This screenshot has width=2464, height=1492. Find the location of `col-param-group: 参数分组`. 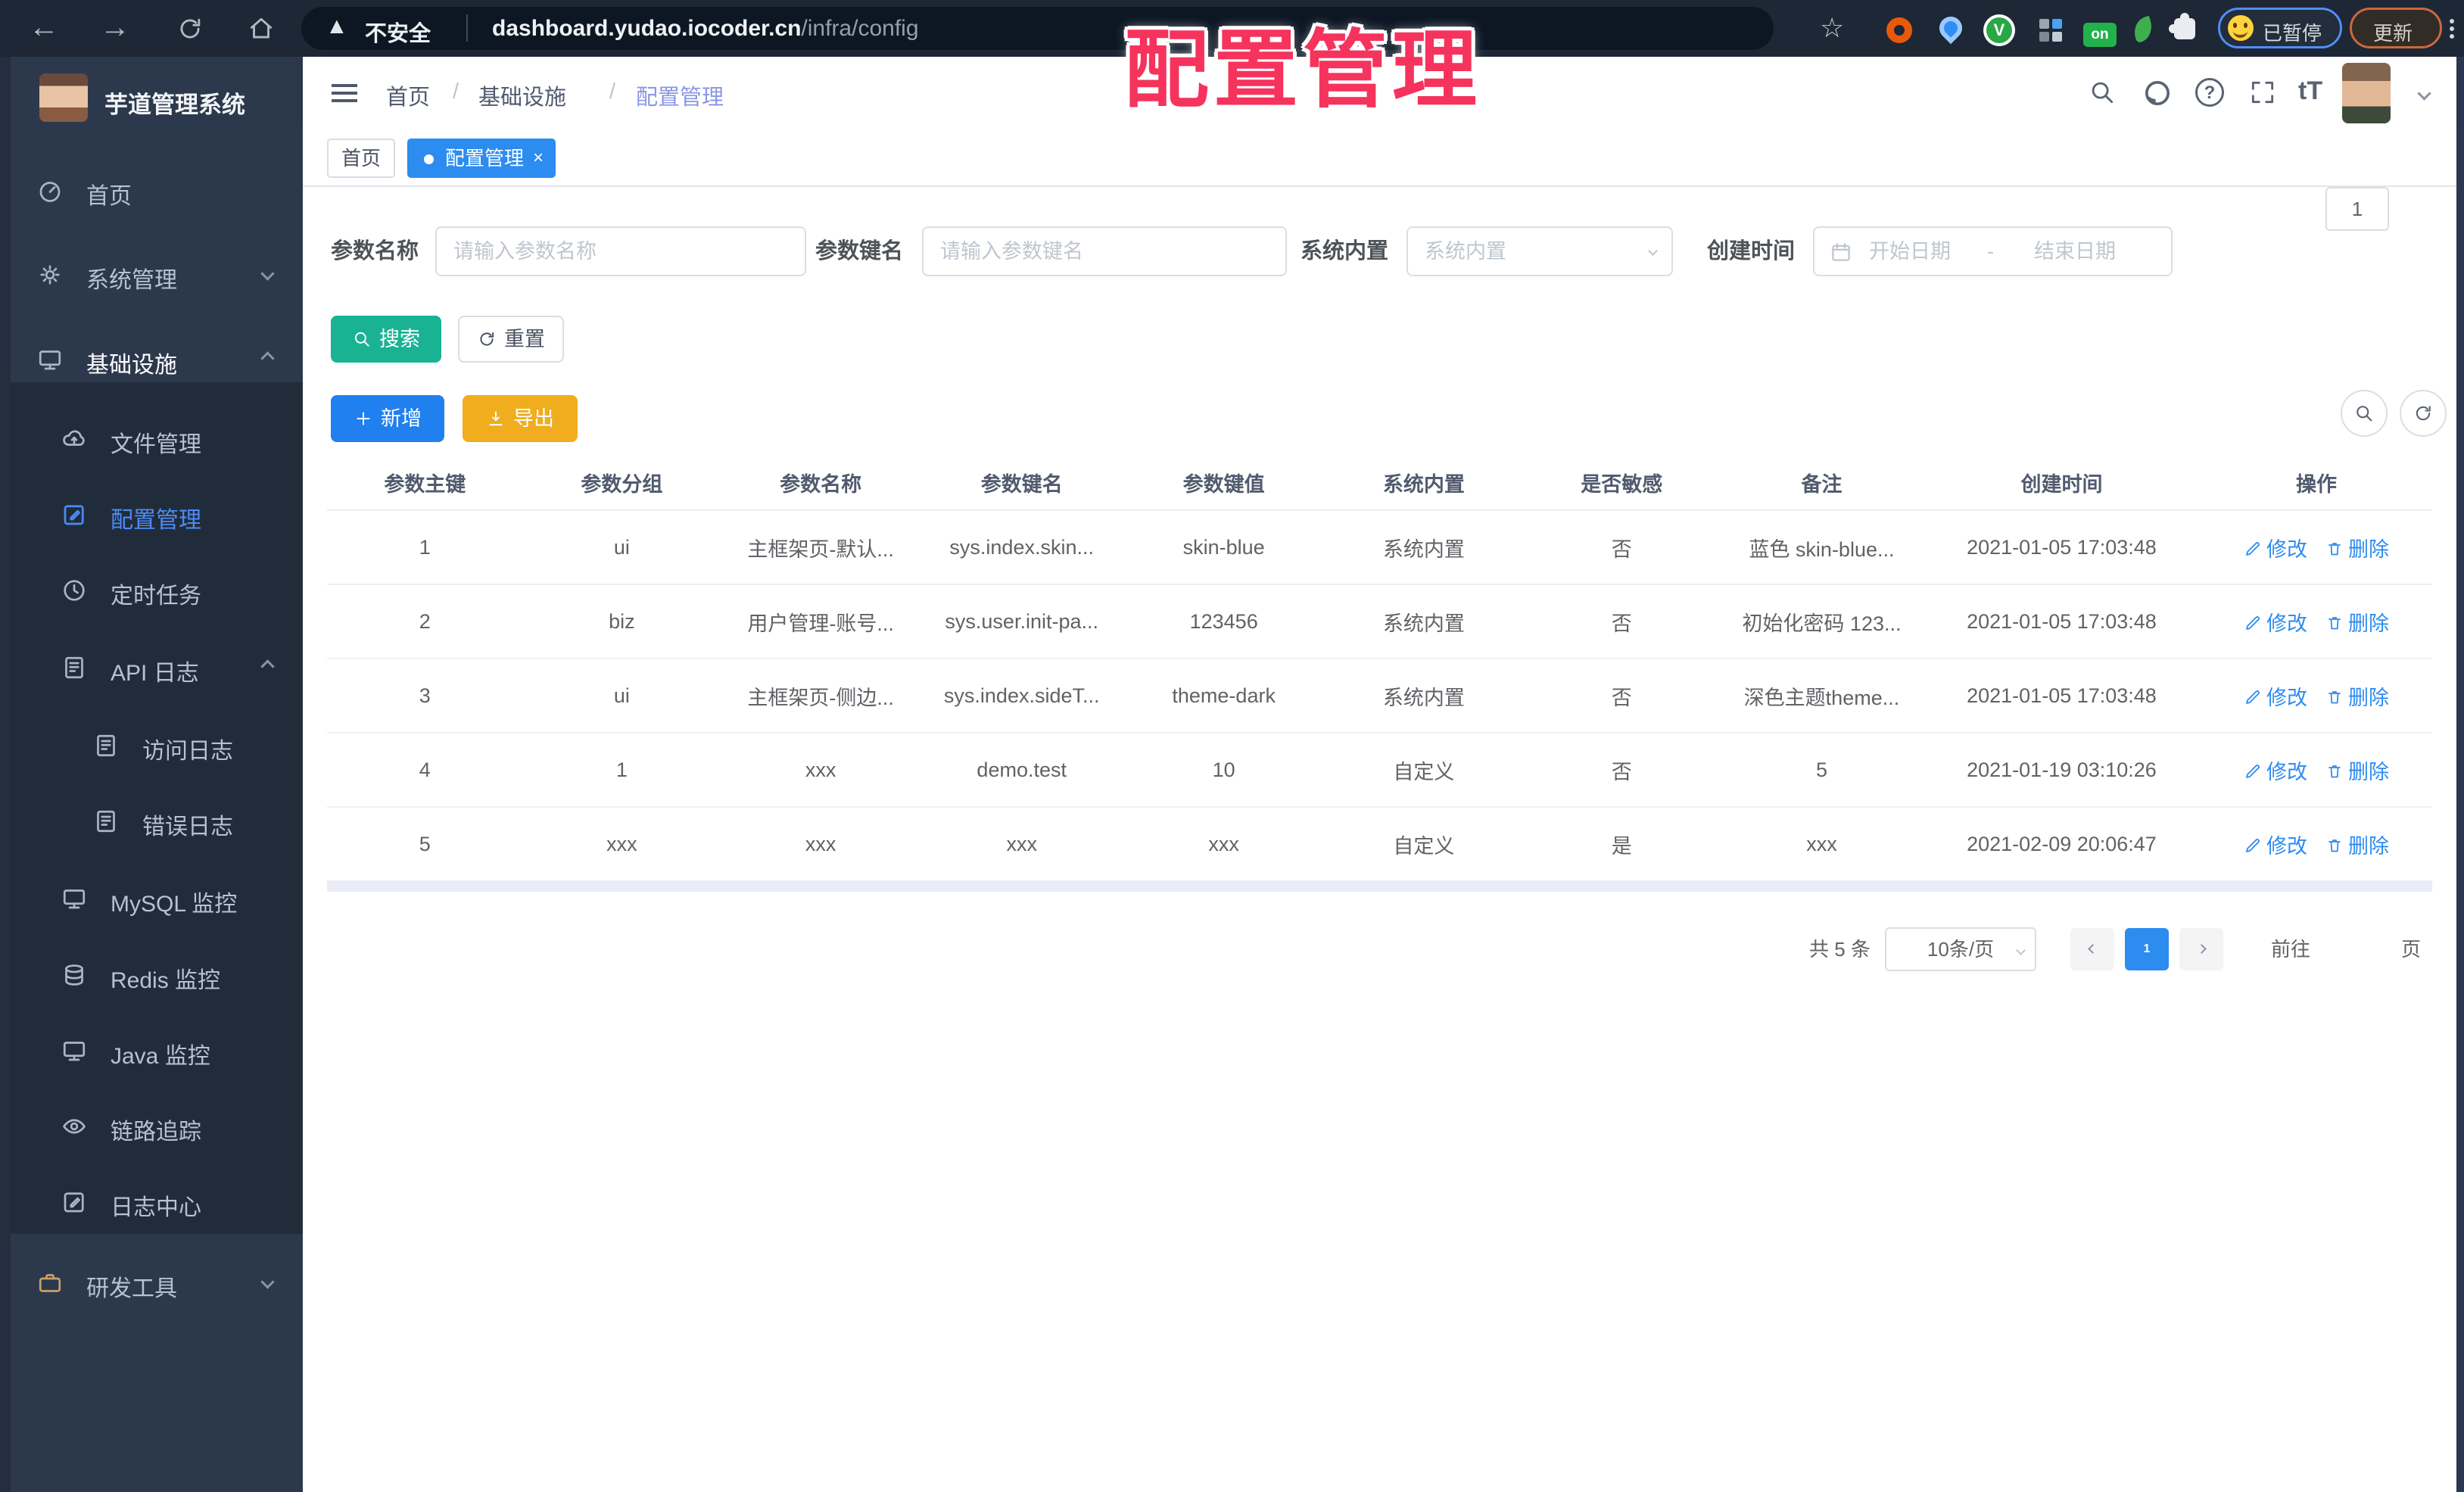

col-param-group: 参数分组 is located at coordinates (621, 483).